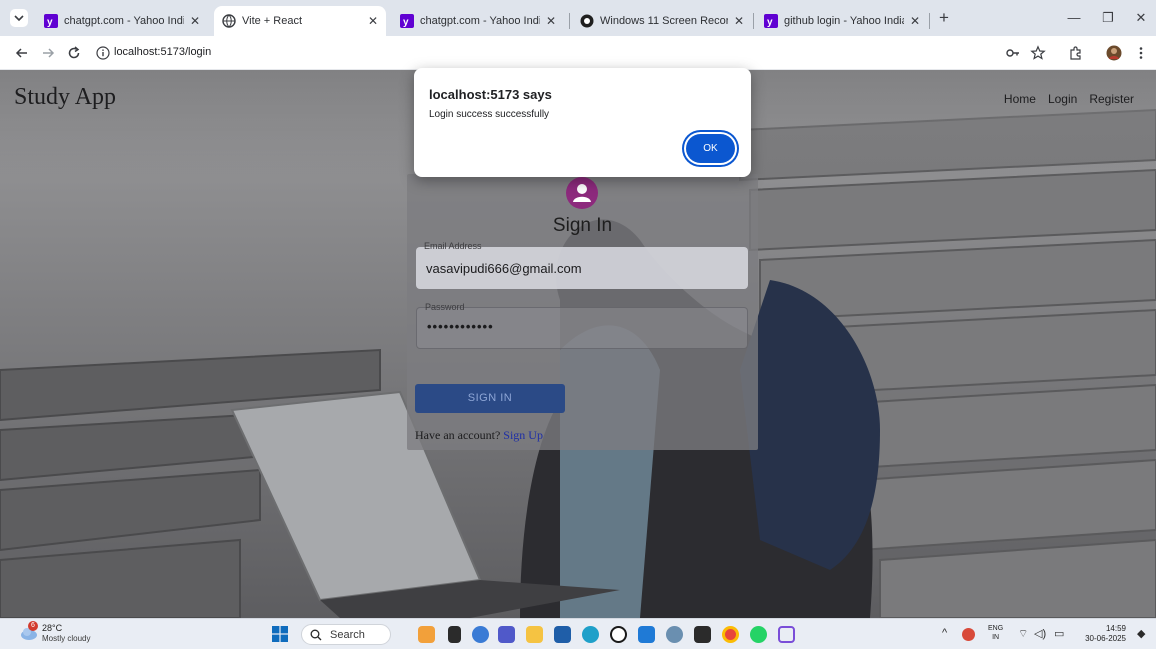  I want to click on volume-icon: ◁), so click(1040, 633).